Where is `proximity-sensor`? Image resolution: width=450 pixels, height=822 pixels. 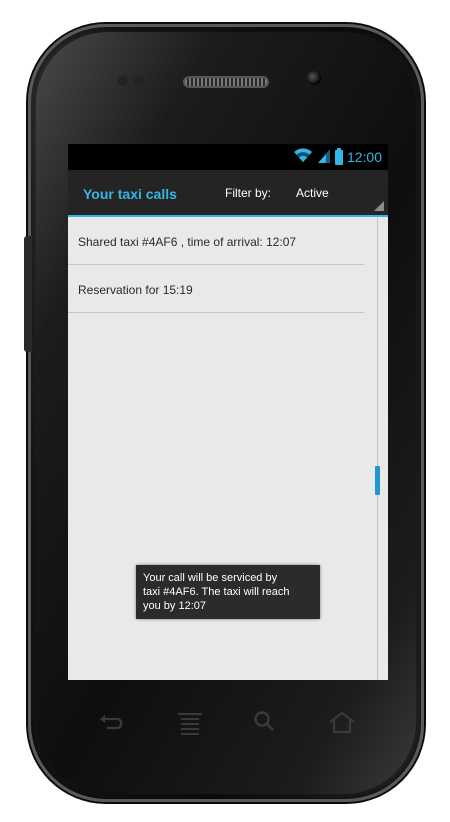
proximity-sensor is located at coordinates (134, 81).